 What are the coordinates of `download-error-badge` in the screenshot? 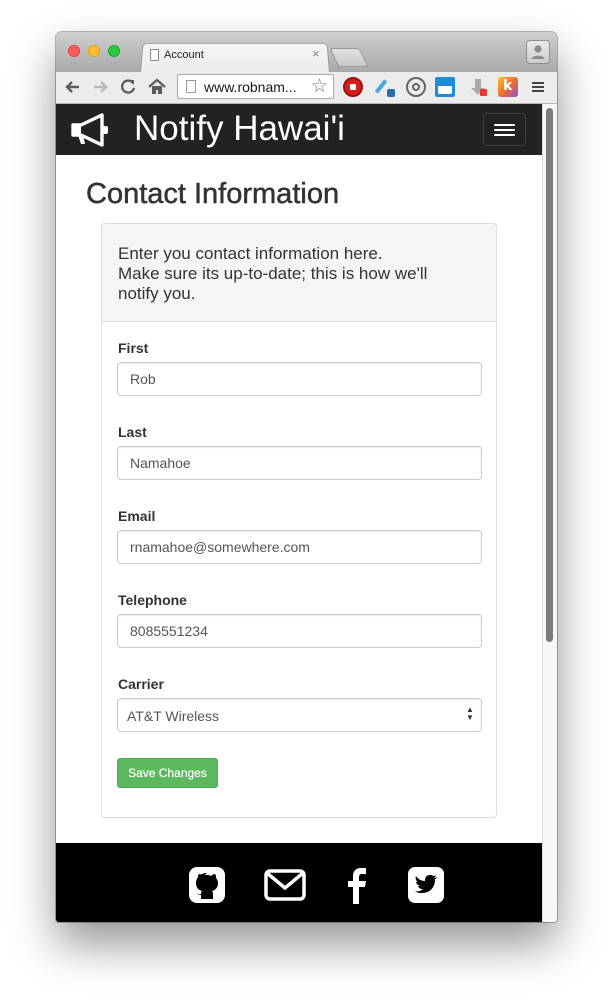 It's located at (483, 92).